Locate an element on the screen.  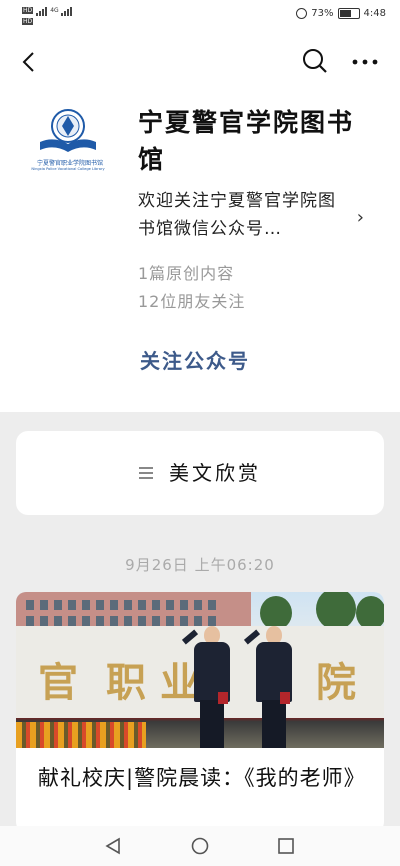
friends-following: 12位朋友关注 is located at coordinates (192, 301).